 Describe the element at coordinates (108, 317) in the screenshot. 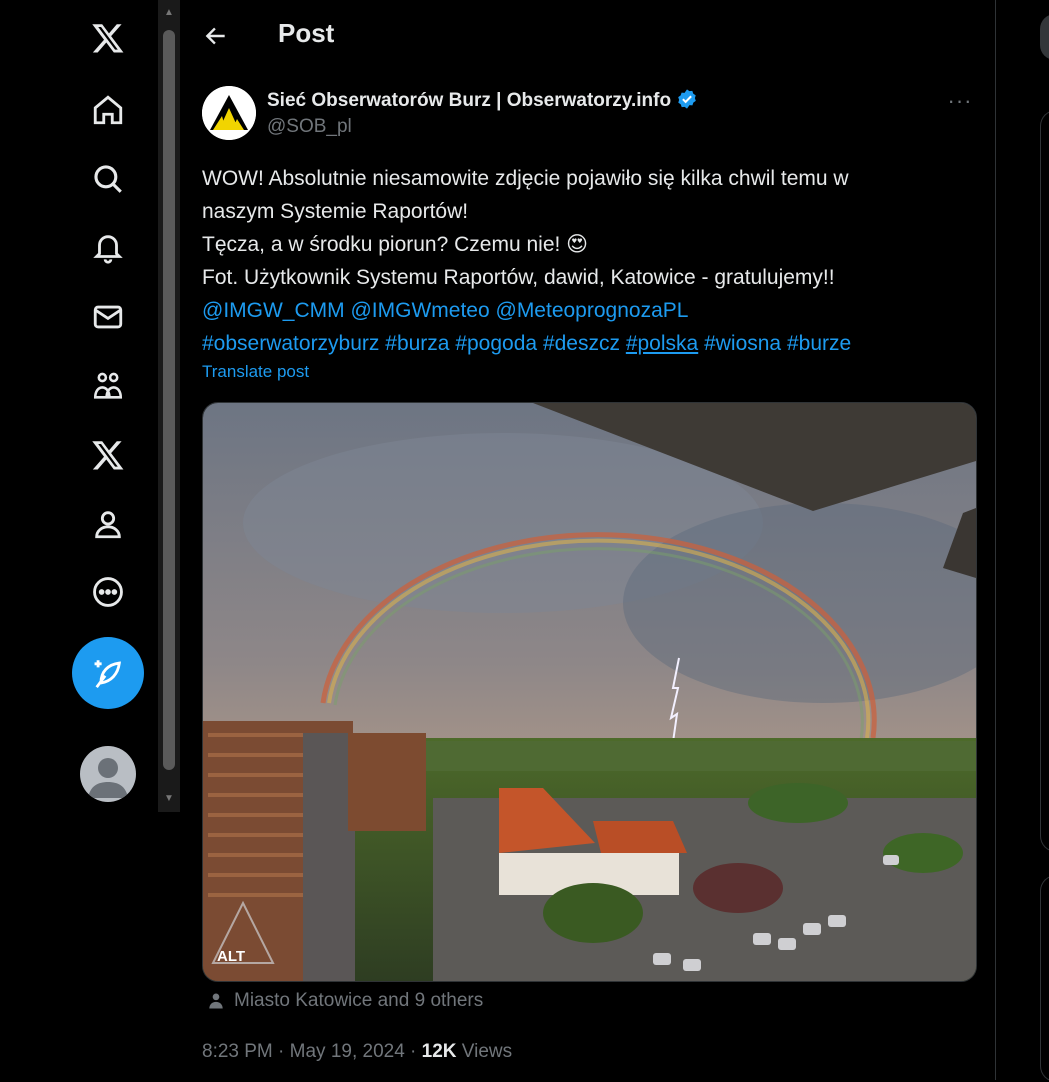

I see `messages-envelope-icon` at that location.